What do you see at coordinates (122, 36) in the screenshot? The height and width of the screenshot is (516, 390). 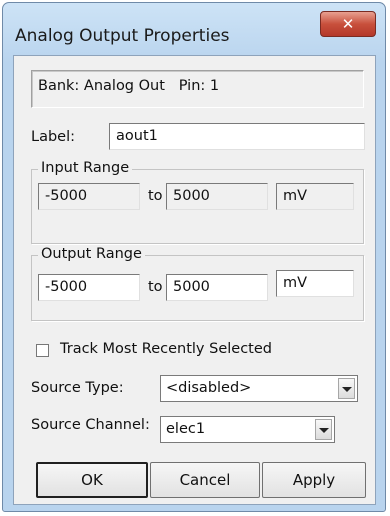 I see `window-title: Analog Output Properties` at bounding box center [122, 36].